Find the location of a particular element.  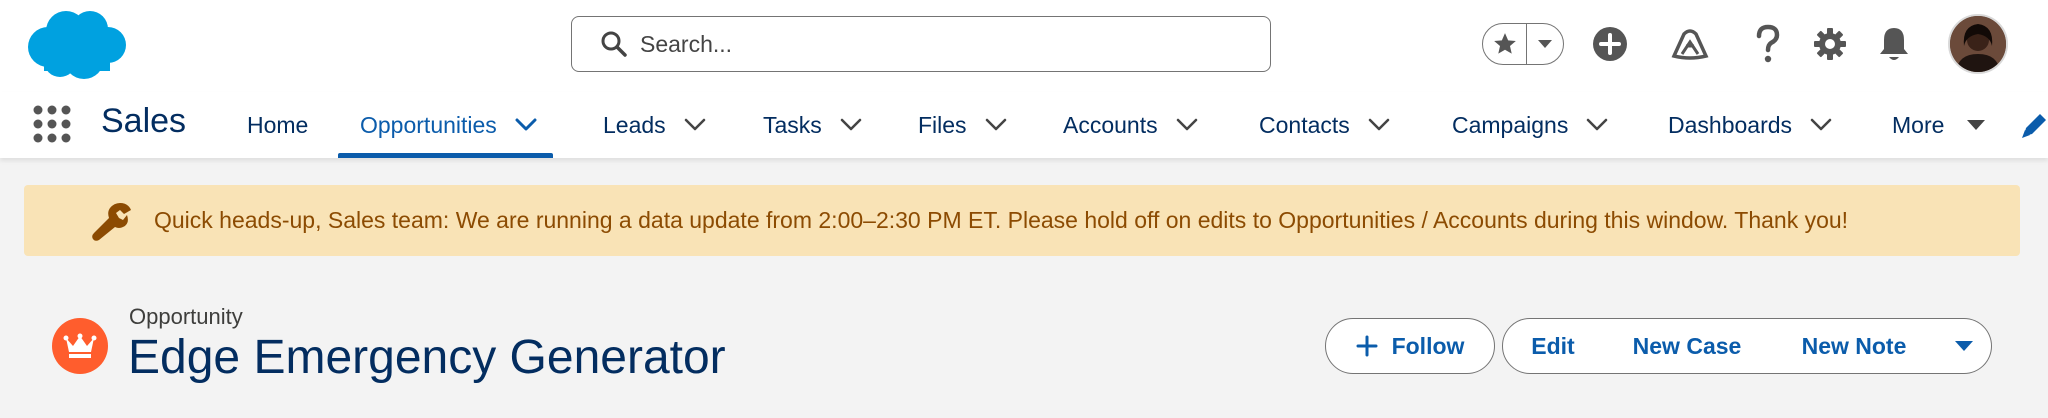

search-icon is located at coordinates (614, 44).